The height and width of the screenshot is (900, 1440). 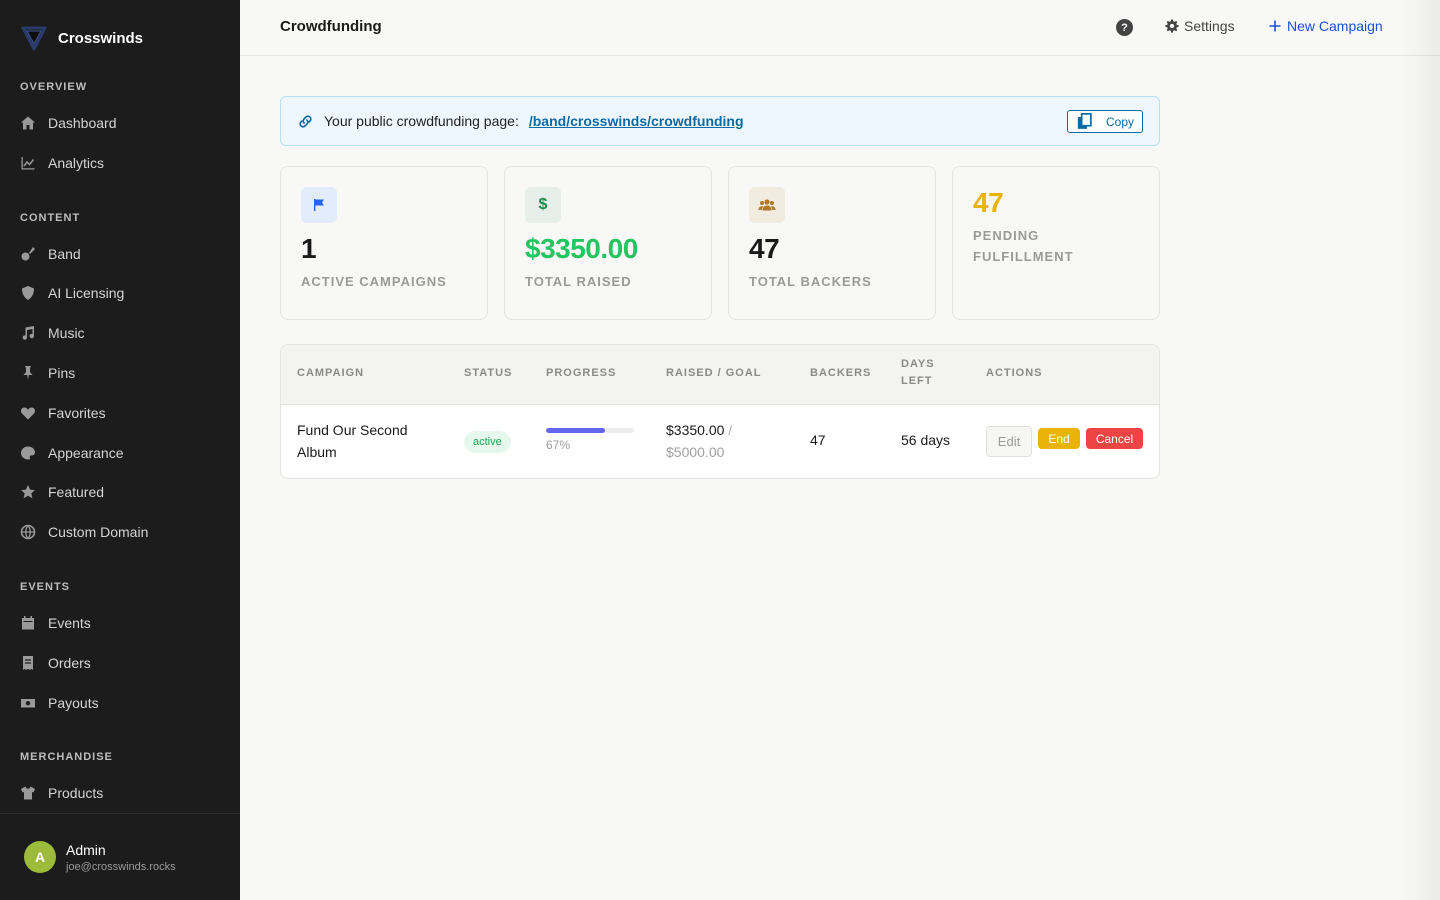 What do you see at coordinates (372, 441) in the screenshot?
I see `campaign-name: Fund Our Second Album` at bounding box center [372, 441].